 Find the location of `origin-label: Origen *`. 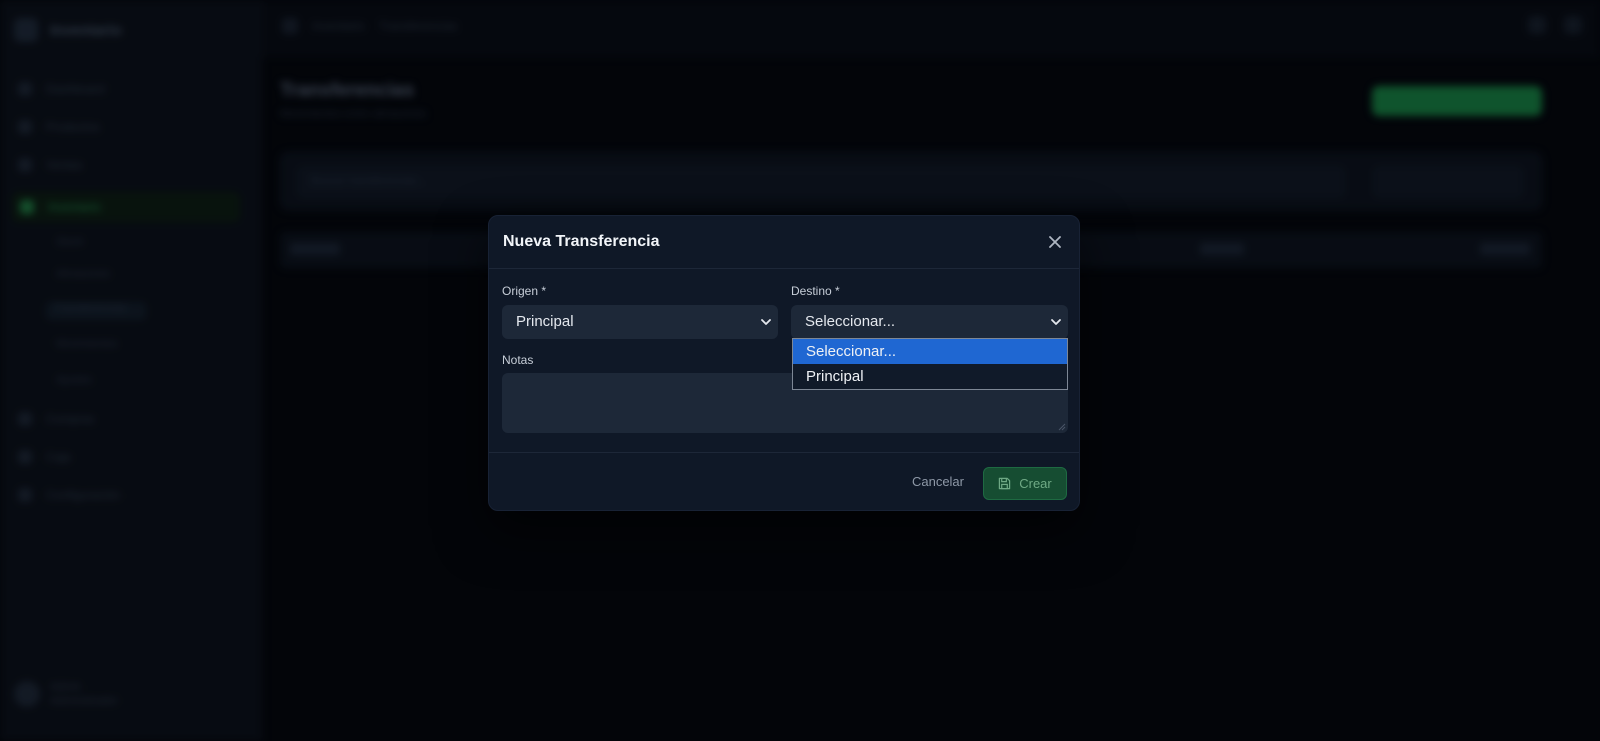

origin-label: Origen * is located at coordinates (524, 291).